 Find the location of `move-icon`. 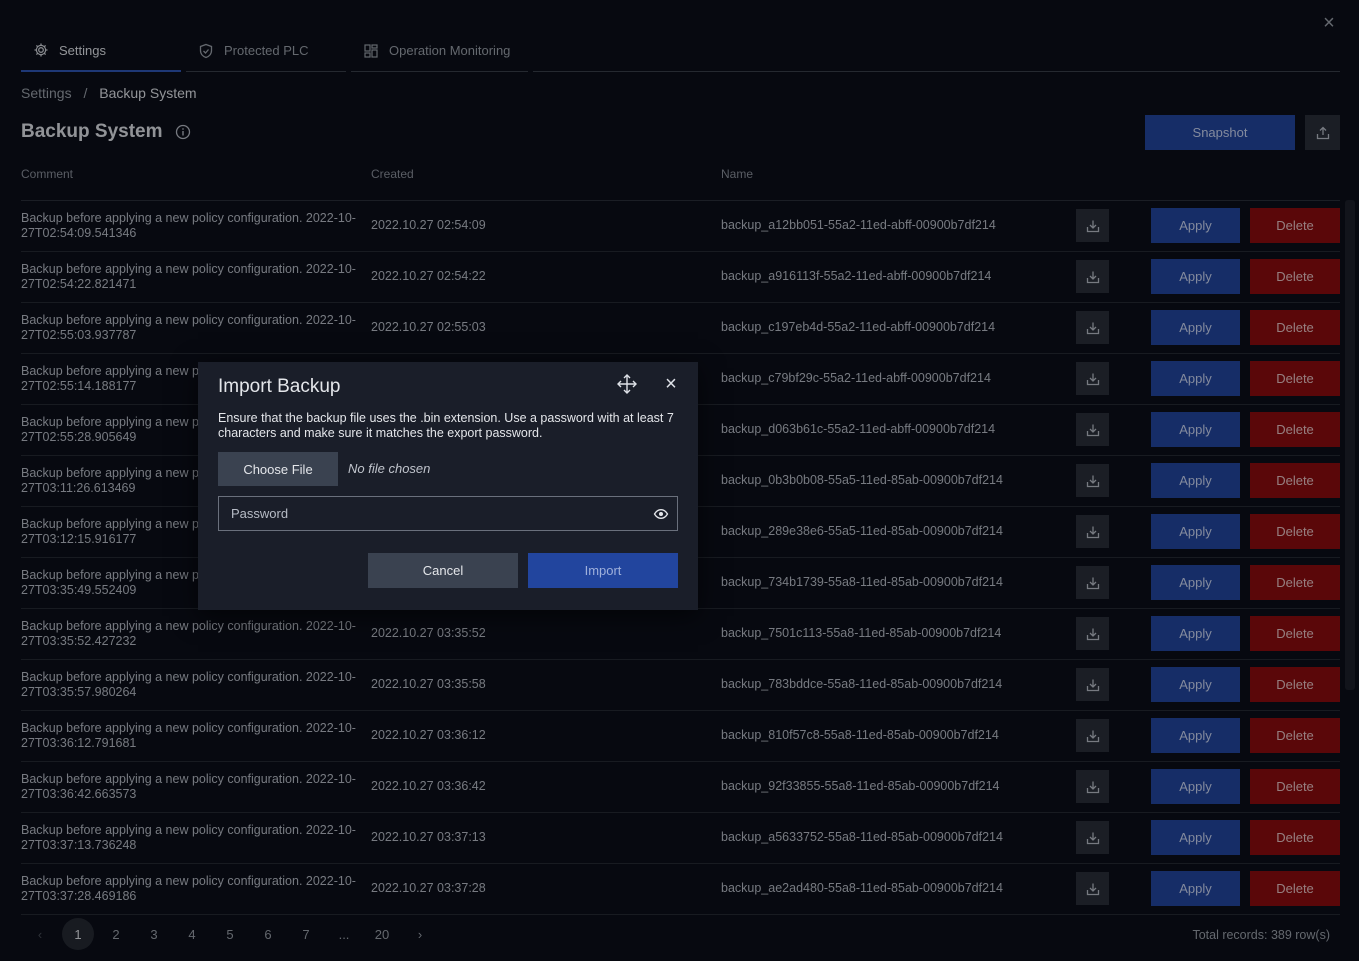

move-icon is located at coordinates (627, 384).